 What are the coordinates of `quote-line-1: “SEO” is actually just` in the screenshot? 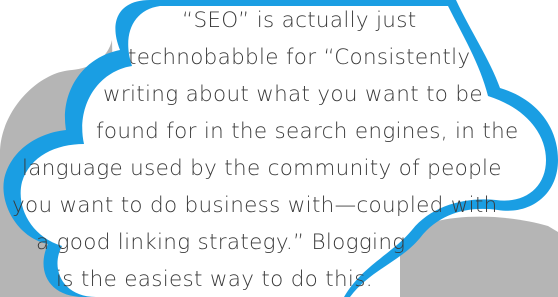 It's located at (299, 20).